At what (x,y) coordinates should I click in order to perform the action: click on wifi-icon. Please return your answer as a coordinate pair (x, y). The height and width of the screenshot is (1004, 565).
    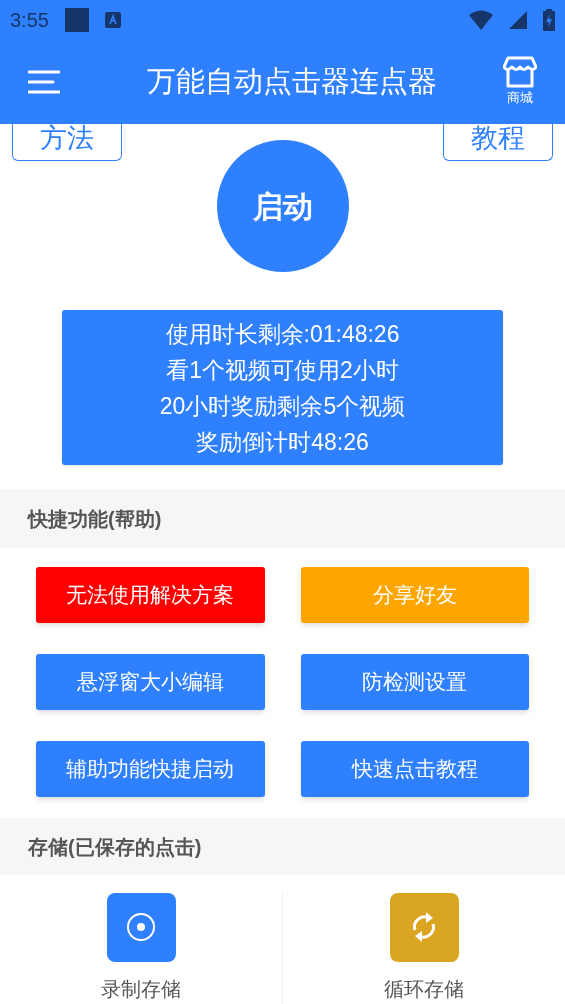
    Looking at the image, I should click on (481, 19).